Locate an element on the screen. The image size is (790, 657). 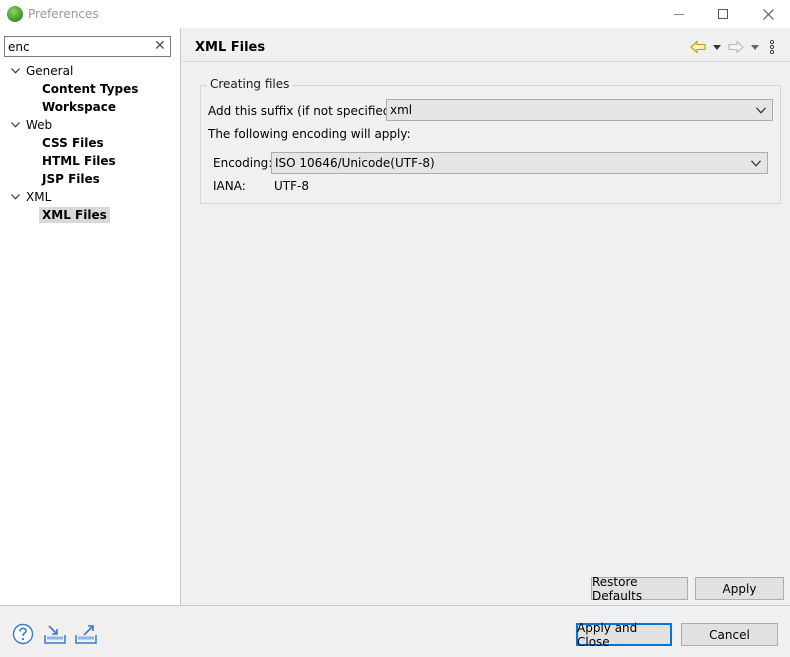
tree-label: HTML Files is located at coordinates (79, 161).